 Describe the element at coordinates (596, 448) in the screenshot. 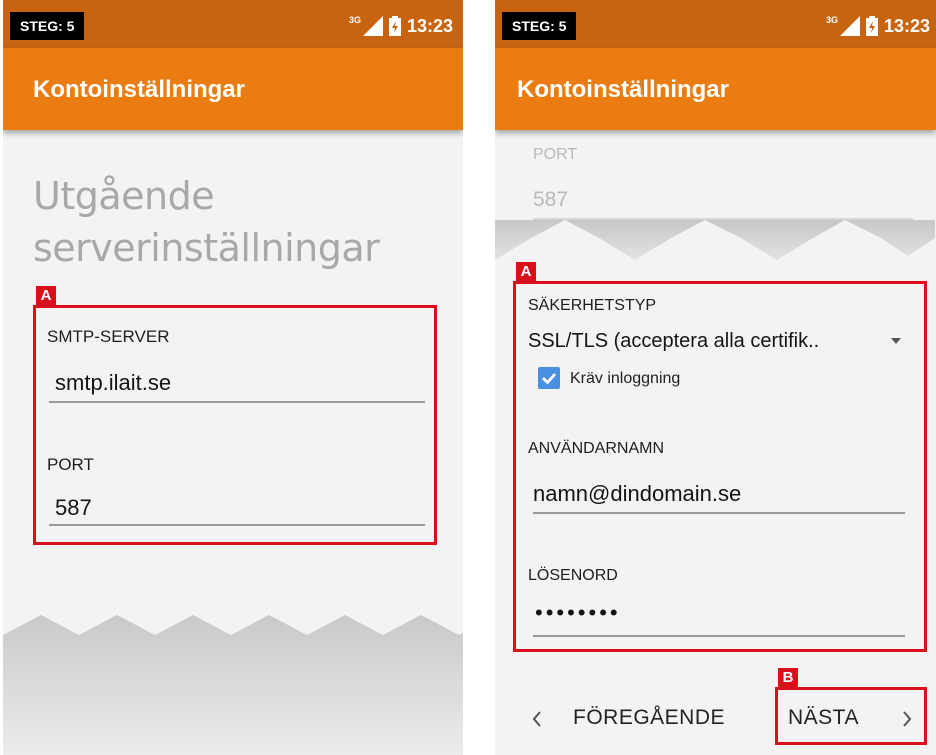

I see `username-label: ANVÄNDARNAMN` at that location.